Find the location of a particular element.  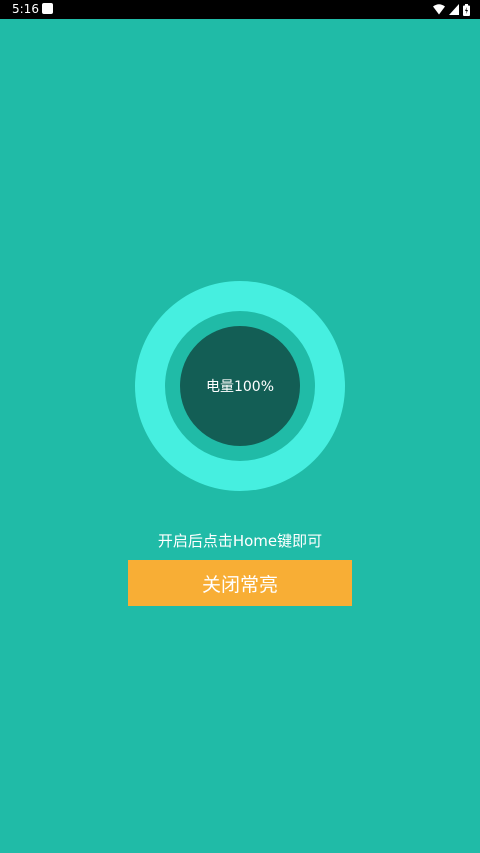

battery-level-circle: 电量100% is located at coordinates (240, 386).